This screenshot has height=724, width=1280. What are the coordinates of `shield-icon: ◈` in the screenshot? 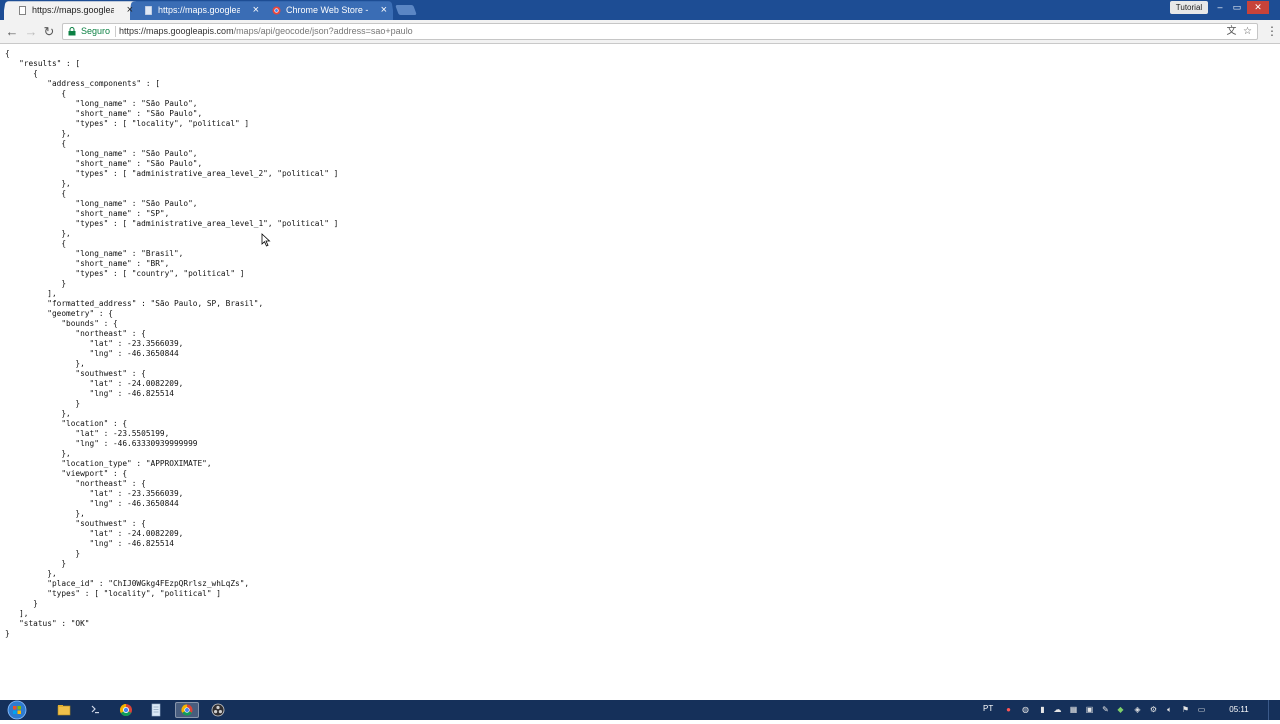 It's located at (1137, 709).